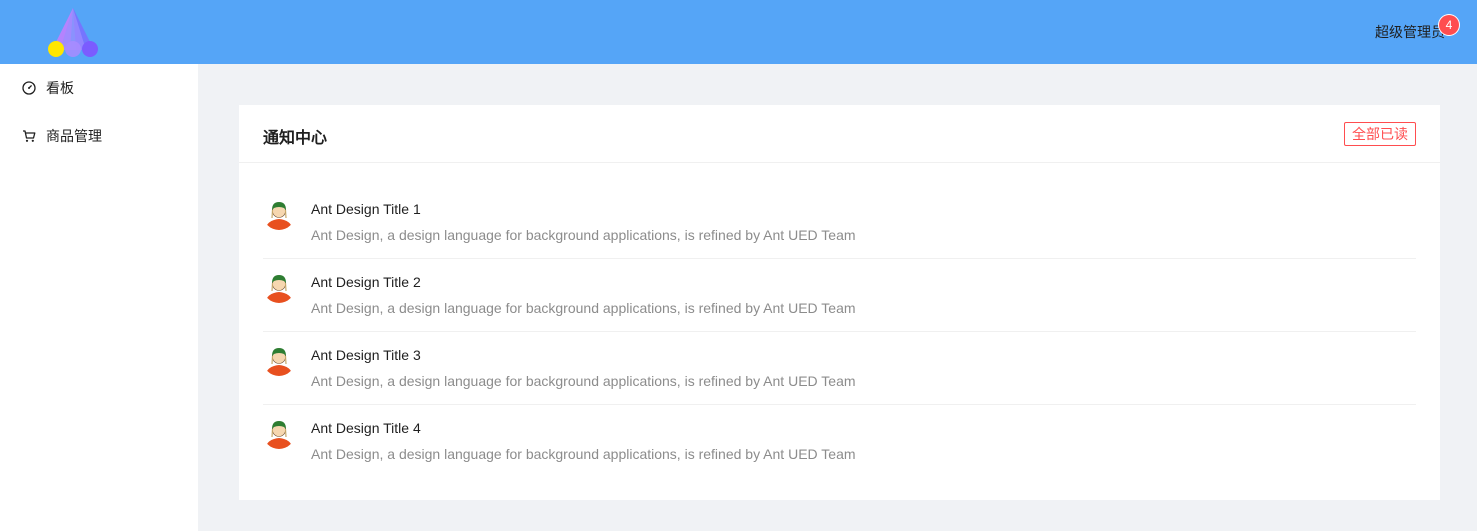 The width and height of the screenshot is (1477, 531). Describe the element at coordinates (60, 88) in the screenshot. I see `sidebar-item-label: 看板` at that location.